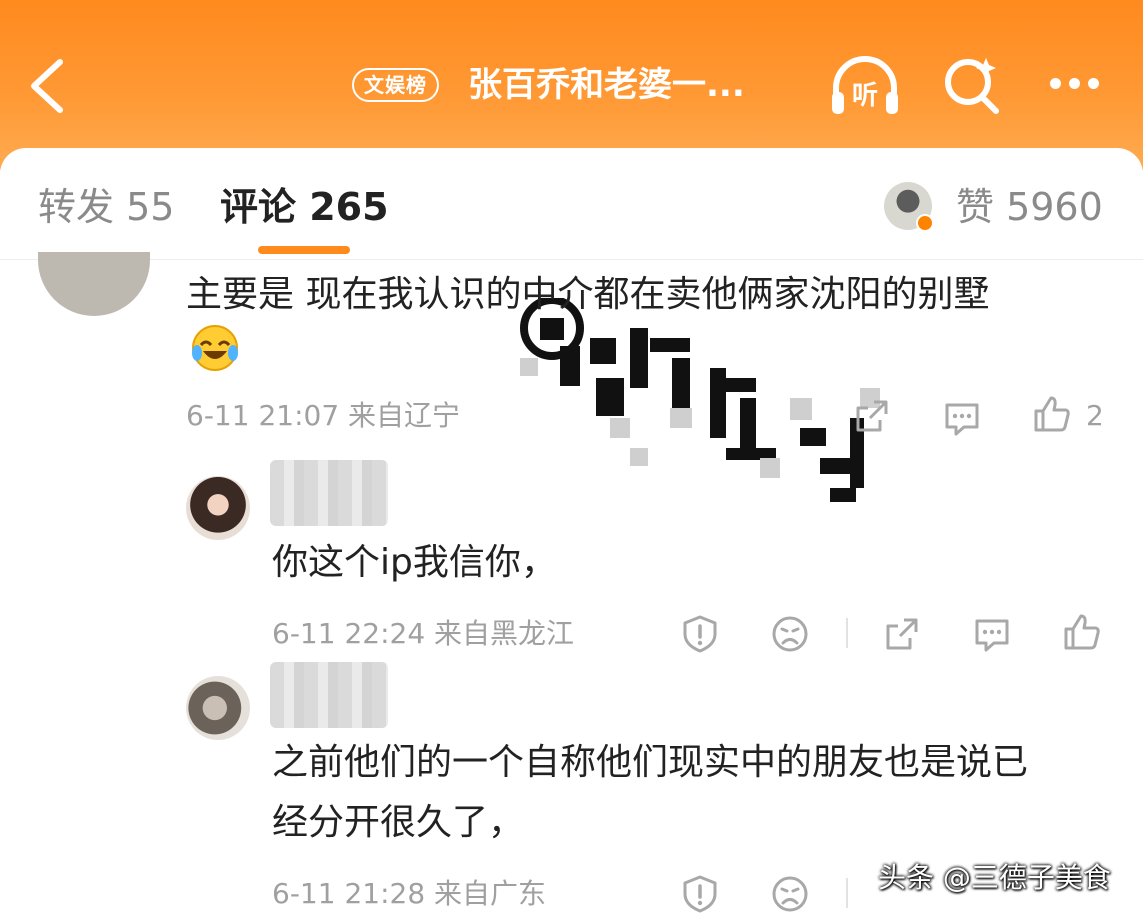  Describe the element at coordinates (650, 762) in the screenshot. I see `comment-text: 之前他们的一个自称他们现实中的朋友也是说已` at that location.